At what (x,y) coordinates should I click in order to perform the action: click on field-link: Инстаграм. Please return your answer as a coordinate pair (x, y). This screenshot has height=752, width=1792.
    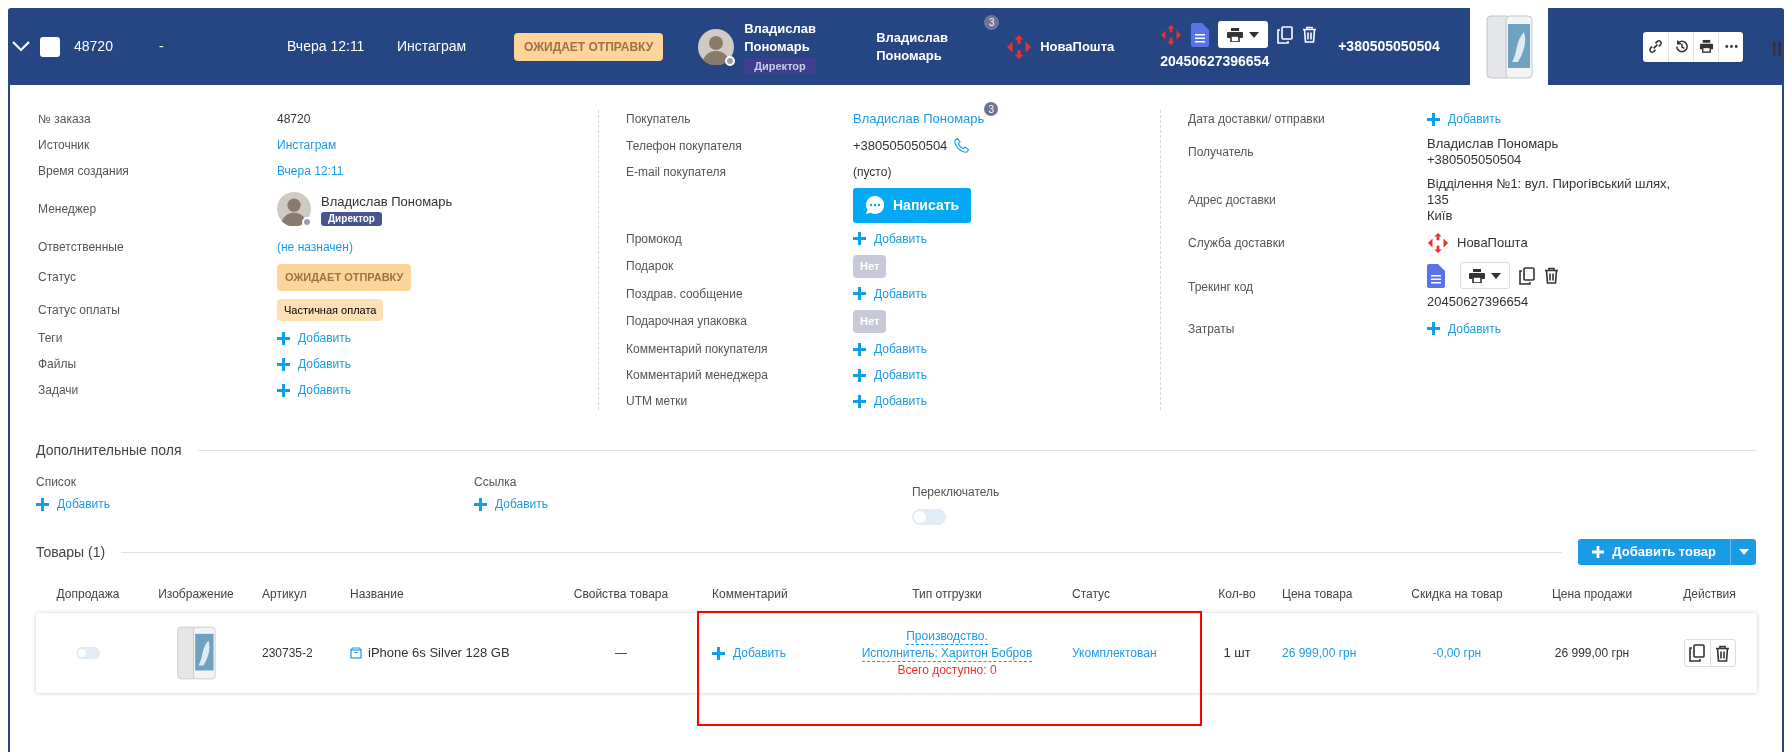
    Looking at the image, I should click on (307, 145).